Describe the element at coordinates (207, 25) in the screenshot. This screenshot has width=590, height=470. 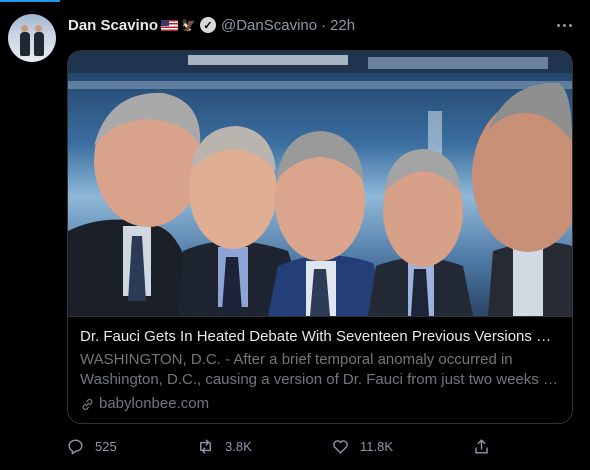
I see `verified-badge-icon: ✓` at that location.